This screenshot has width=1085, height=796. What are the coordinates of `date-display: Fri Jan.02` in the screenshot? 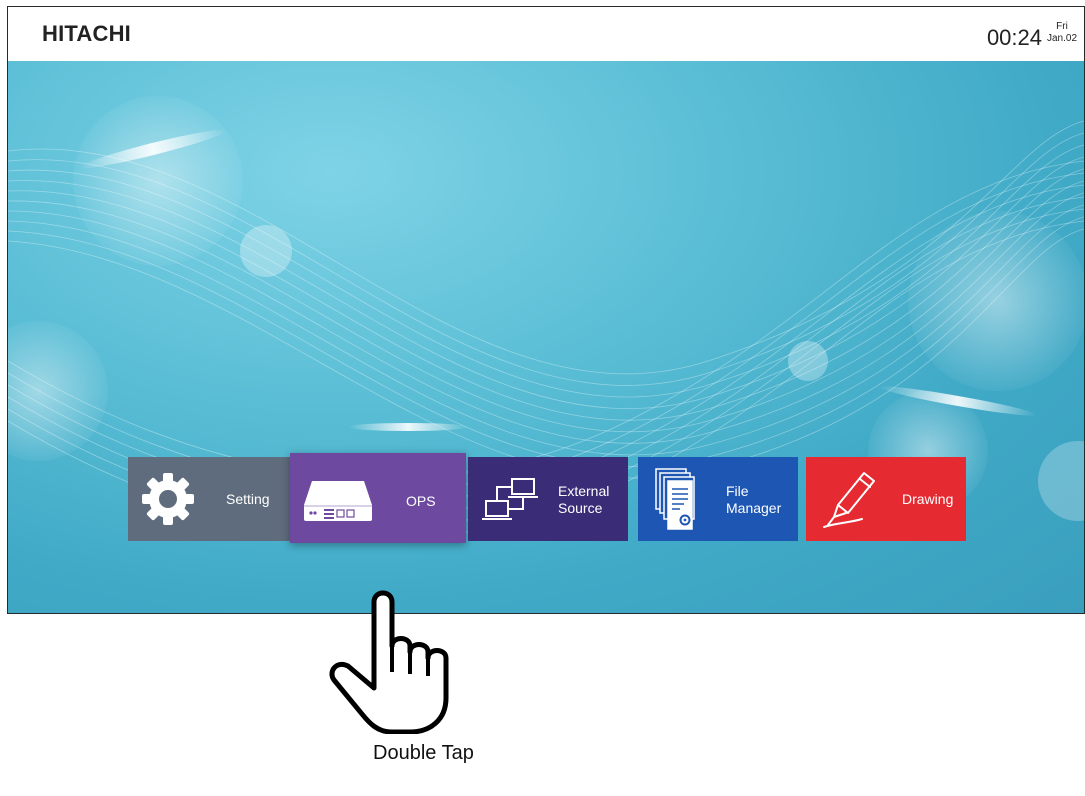 It's located at (1062, 33).